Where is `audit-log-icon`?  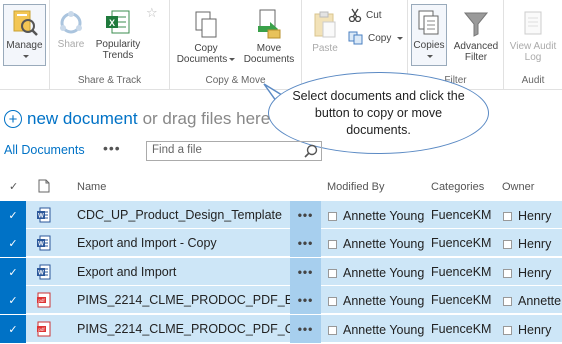 audit-log-icon is located at coordinates (533, 23).